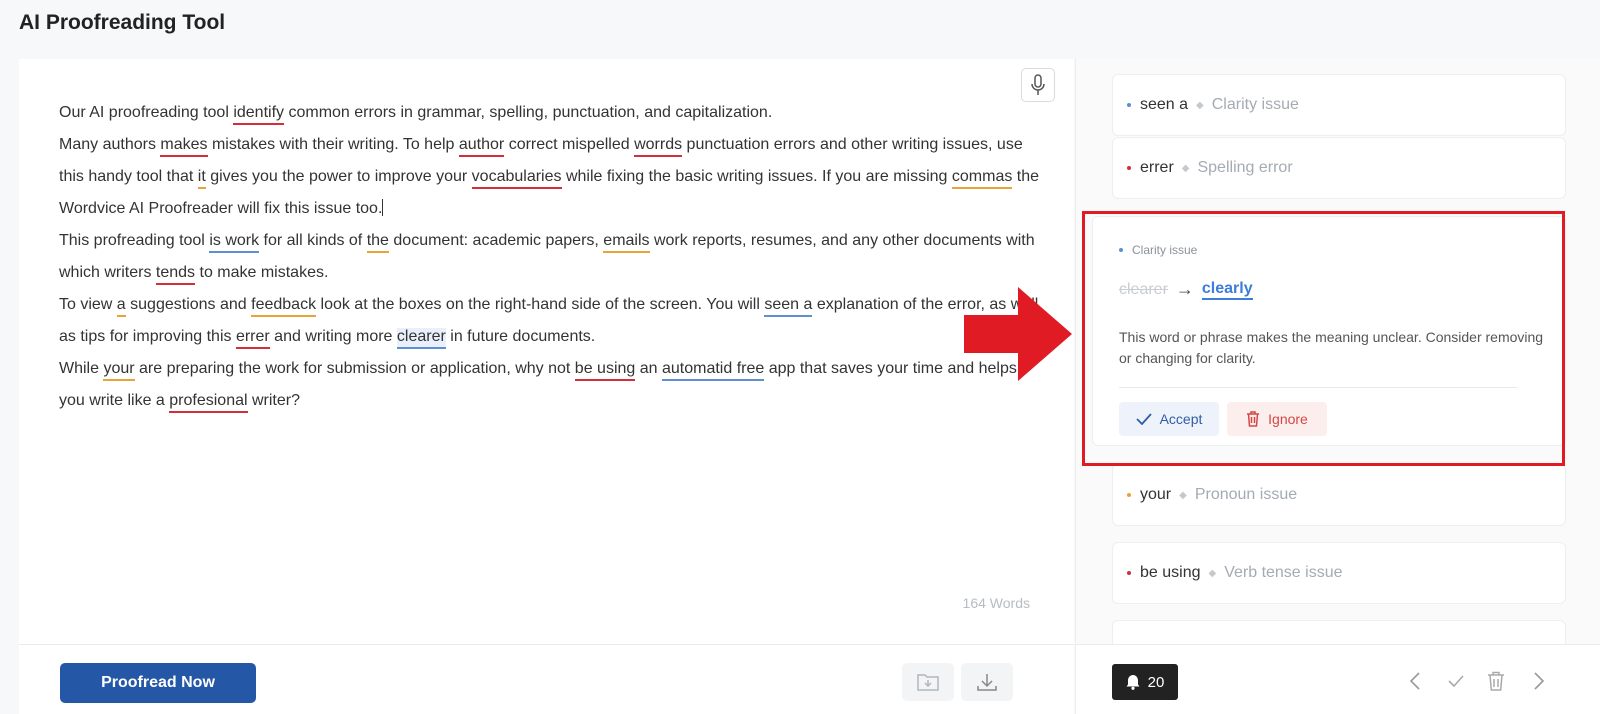  Describe the element at coordinates (1255, 104) in the screenshot. I see `suggestion-category: Clarity issue` at that location.